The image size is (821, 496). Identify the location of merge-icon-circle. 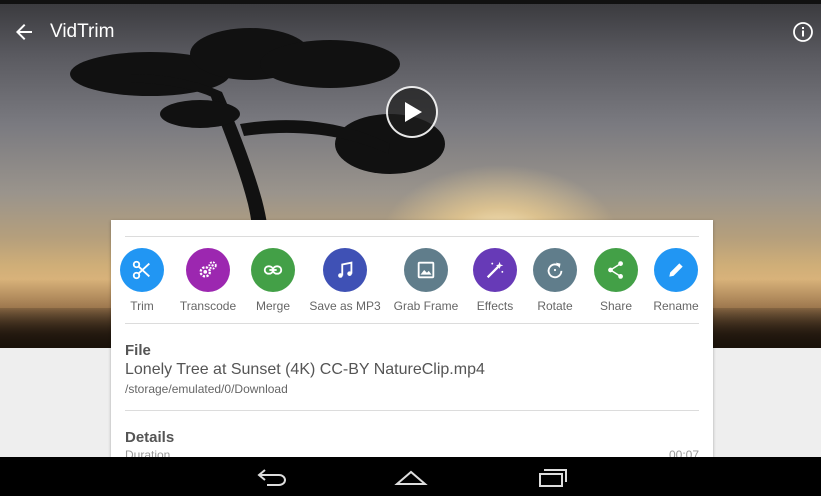
(273, 270).